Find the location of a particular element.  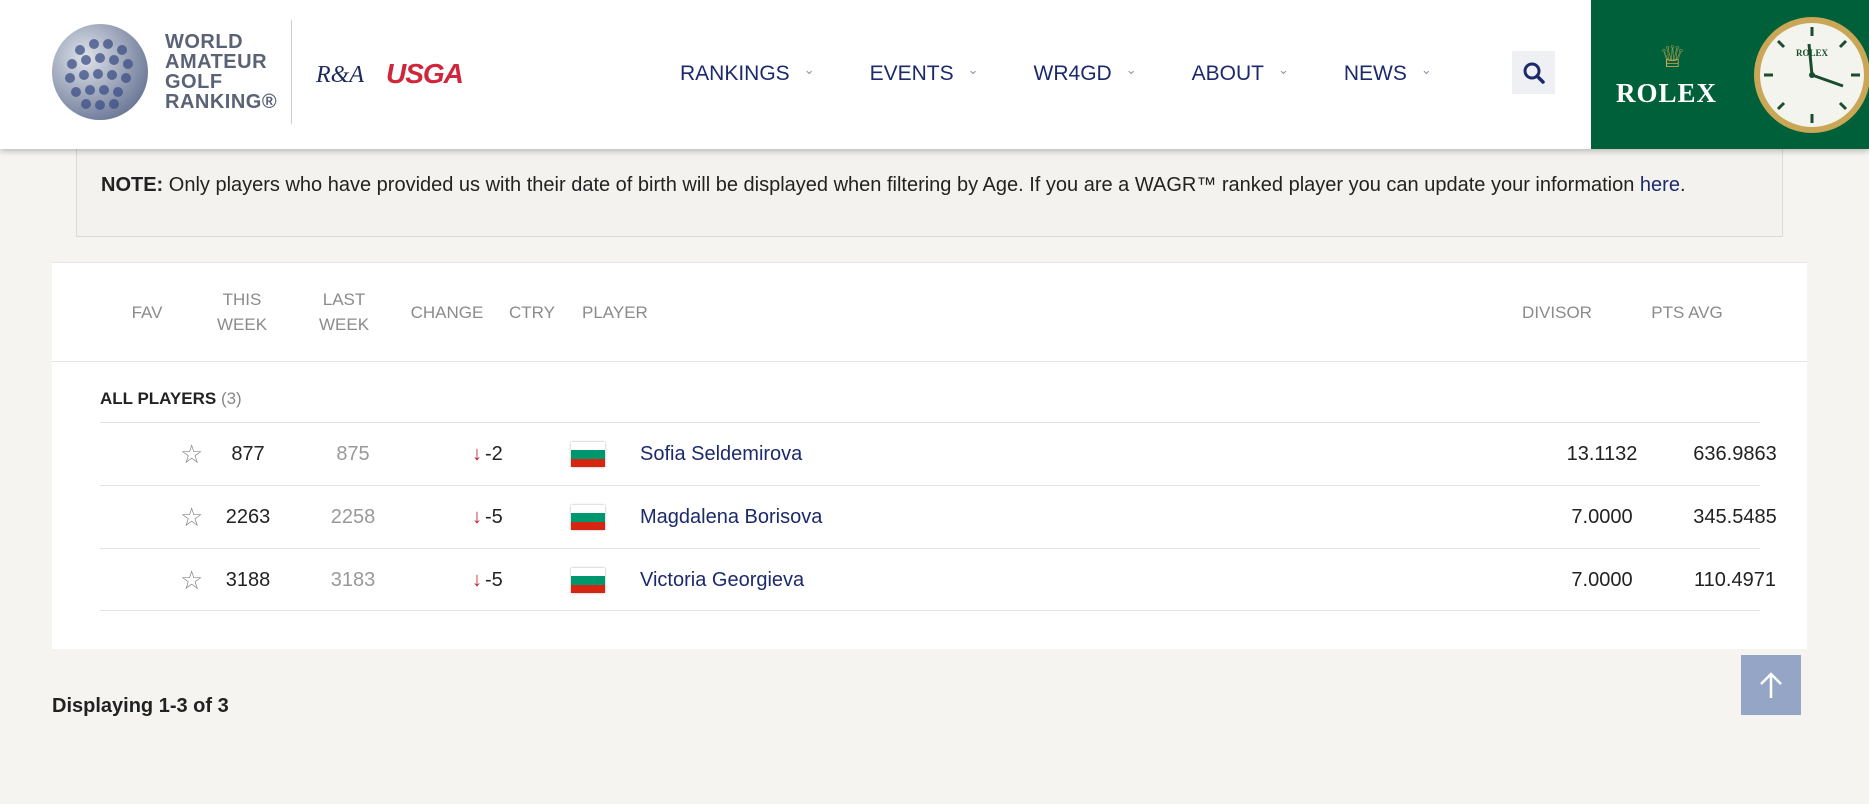

arrow-up-icon is located at coordinates (1771, 685).